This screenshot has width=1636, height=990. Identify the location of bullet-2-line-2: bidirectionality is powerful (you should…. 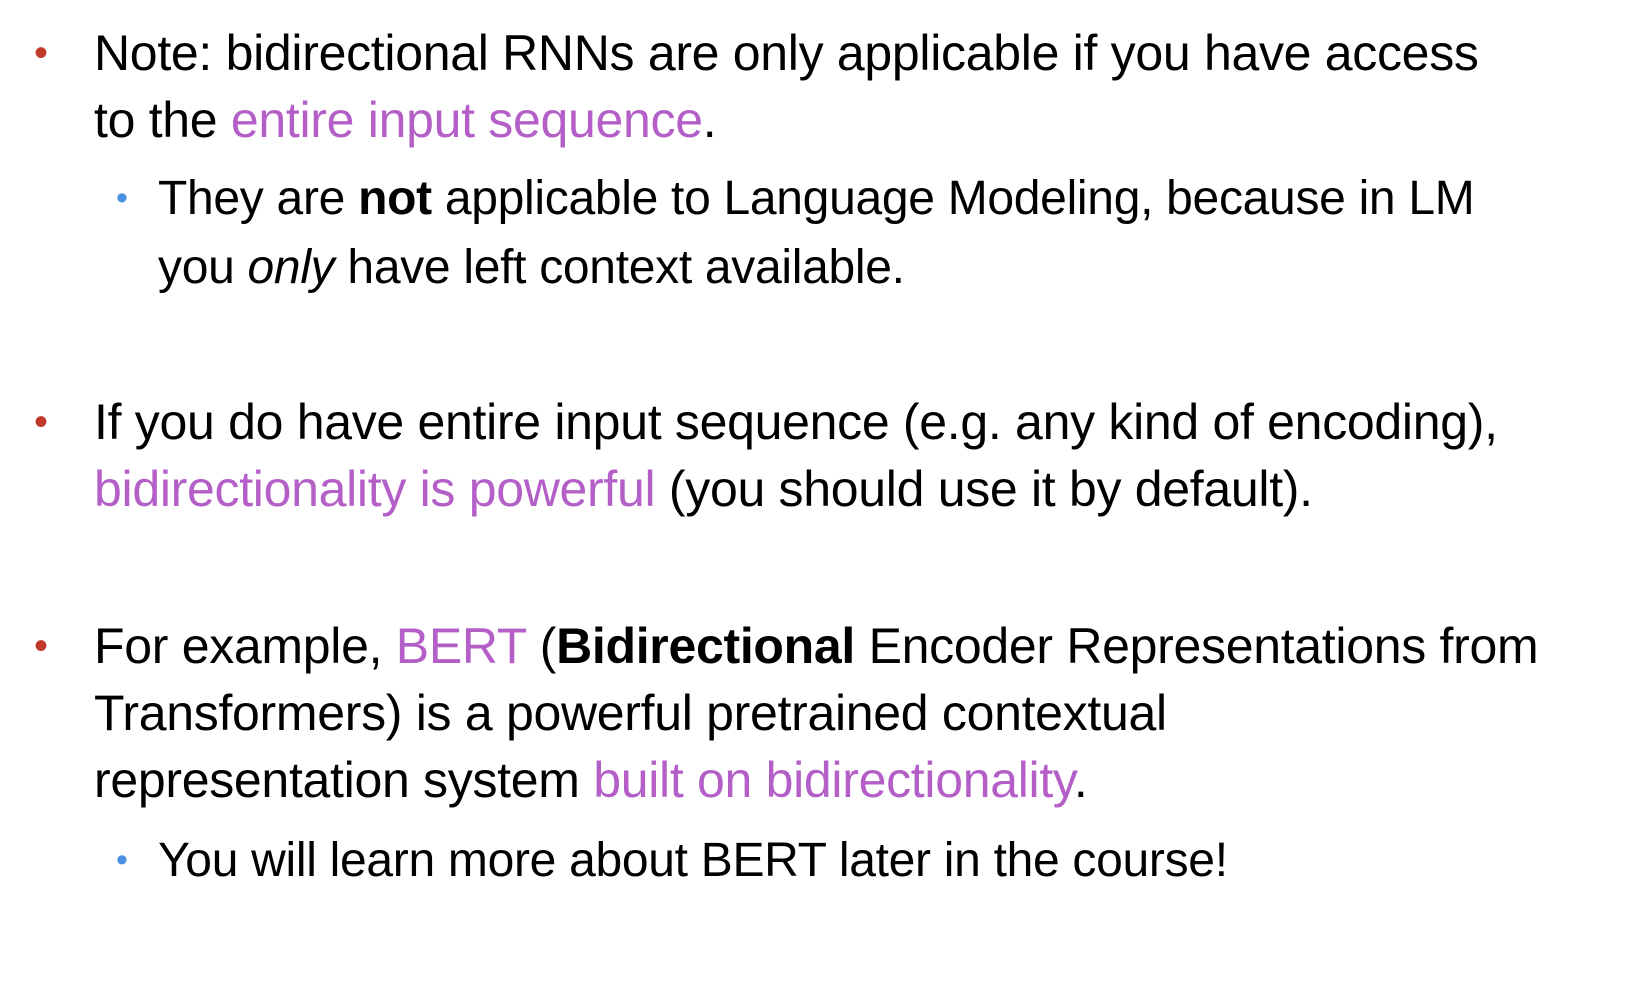
(844, 489).